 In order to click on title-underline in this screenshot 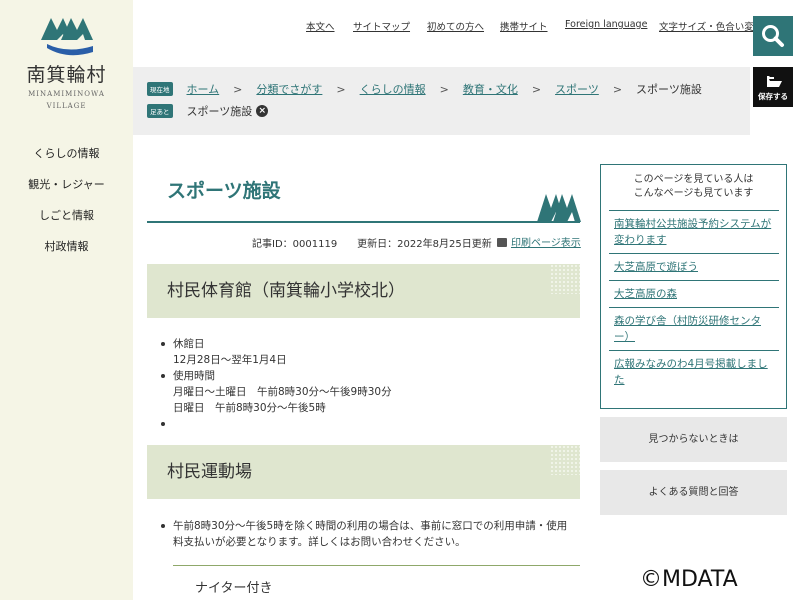, I will do `click(363, 222)`.